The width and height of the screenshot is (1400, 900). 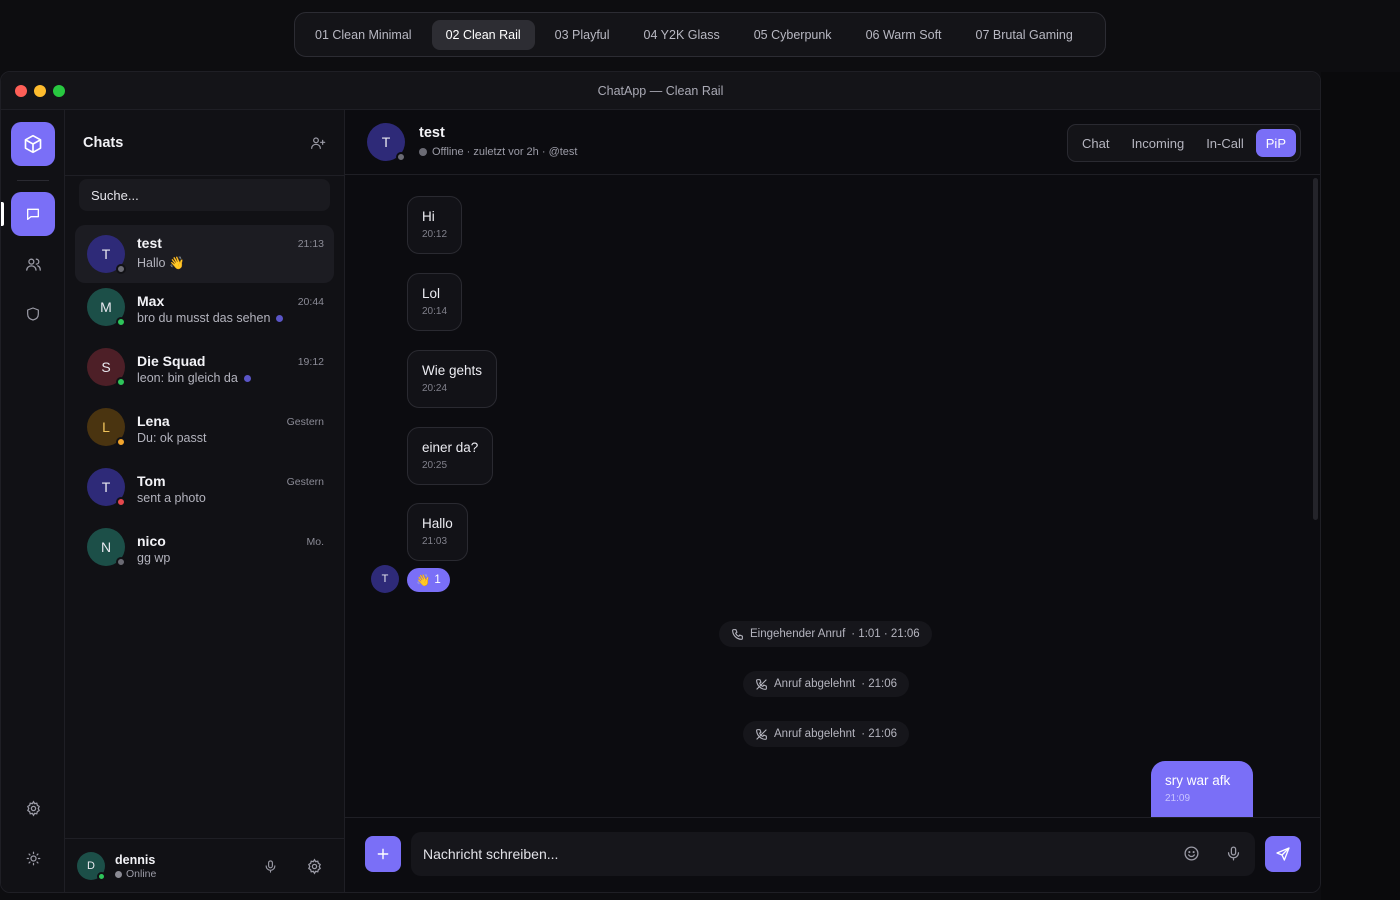 What do you see at coordinates (33, 264) in the screenshot?
I see `rail-contacts-button` at bounding box center [33, 264].